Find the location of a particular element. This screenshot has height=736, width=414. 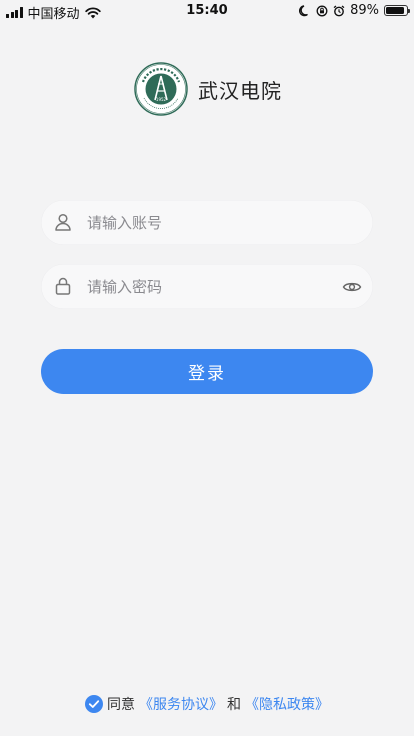

battery-icon is located at coordinates (397, 10).